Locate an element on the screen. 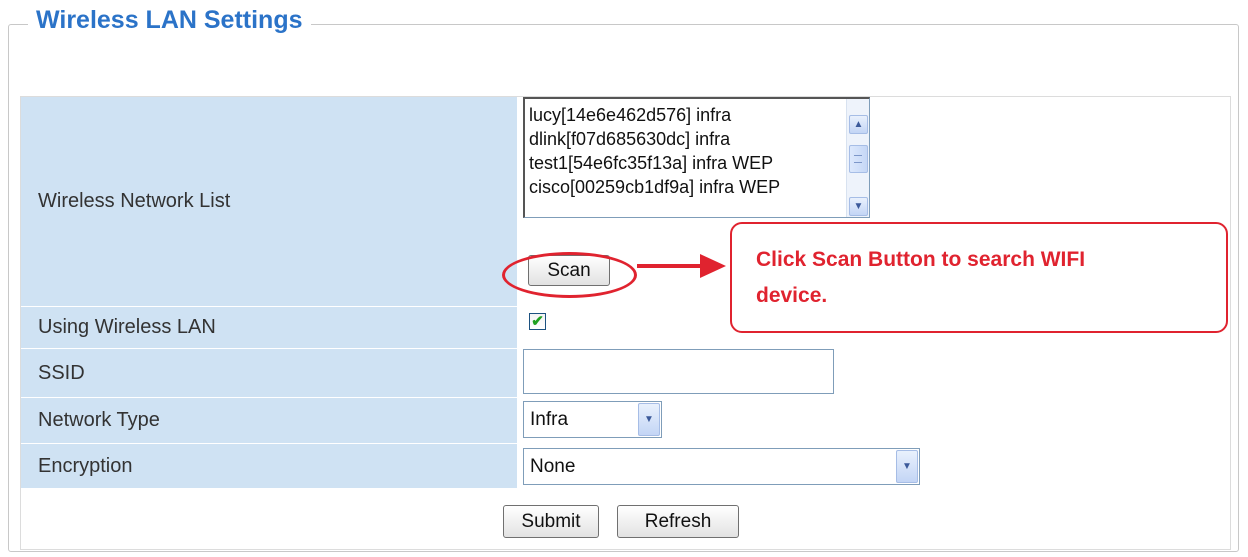  list-item: cisco[00259cb1df9a] infra WEP is located at coordinates (654, 187).